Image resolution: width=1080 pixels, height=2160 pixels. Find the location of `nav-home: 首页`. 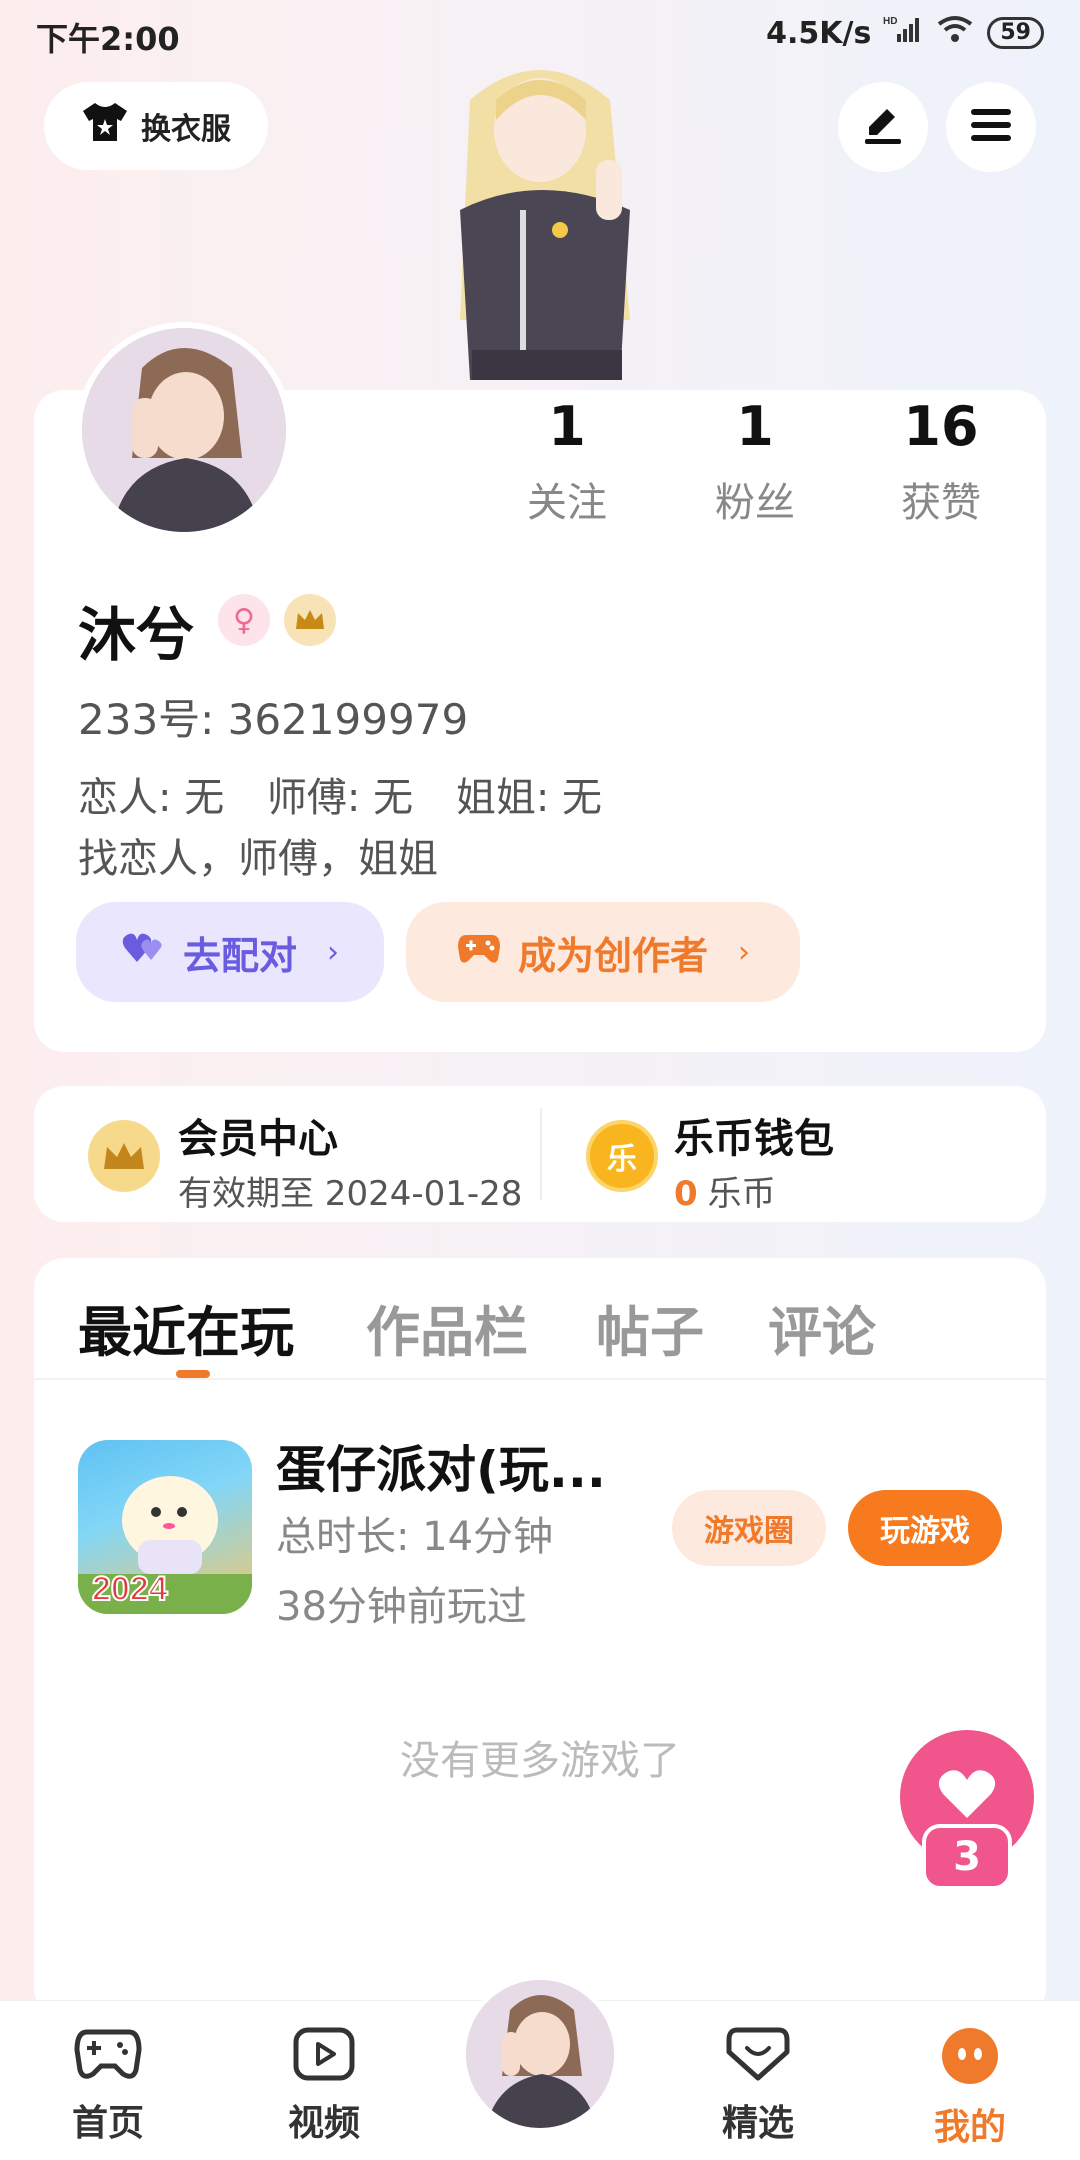

nav-home: 首页 is located at coordinates (108, 2086).